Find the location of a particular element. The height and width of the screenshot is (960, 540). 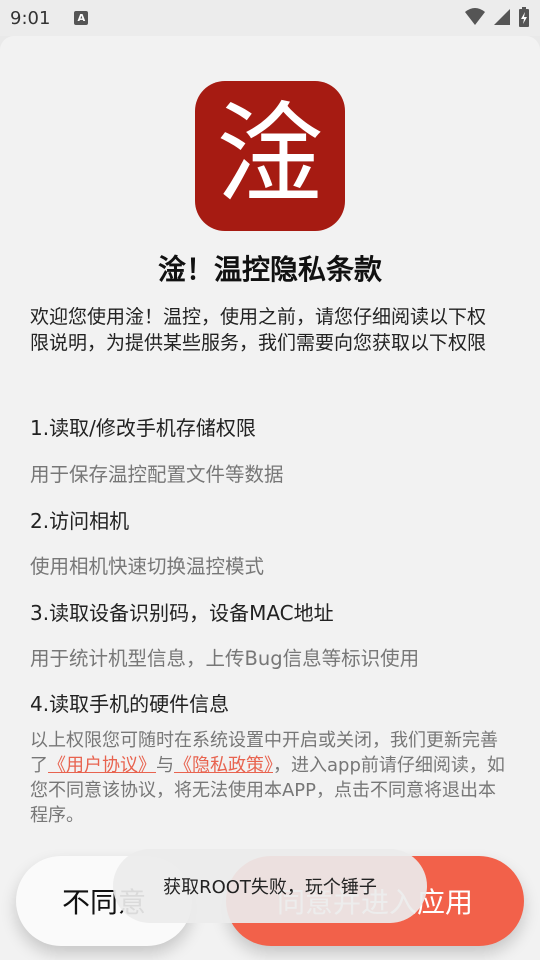

permission-1-desc: 用于保存温控配置文件等数据 is located at coordinates (157, 474).